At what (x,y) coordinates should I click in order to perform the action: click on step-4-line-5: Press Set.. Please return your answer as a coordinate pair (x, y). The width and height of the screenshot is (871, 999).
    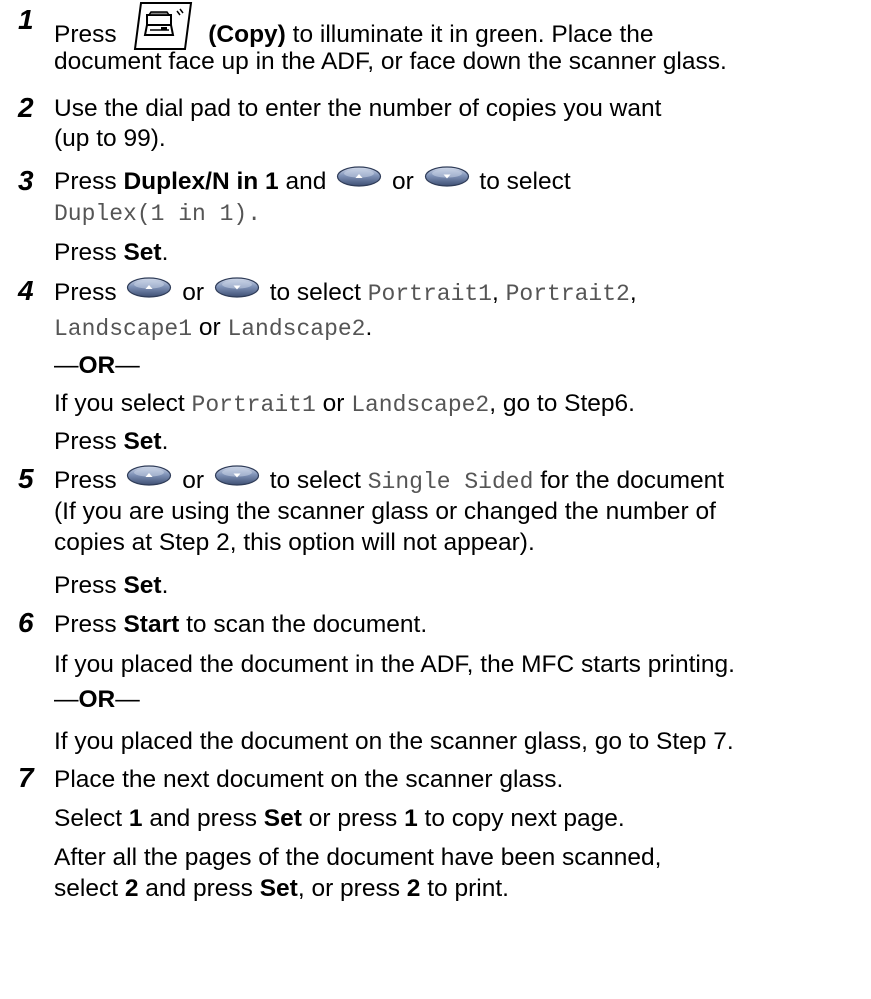
    Looking at the image, I should click on (111, 441).